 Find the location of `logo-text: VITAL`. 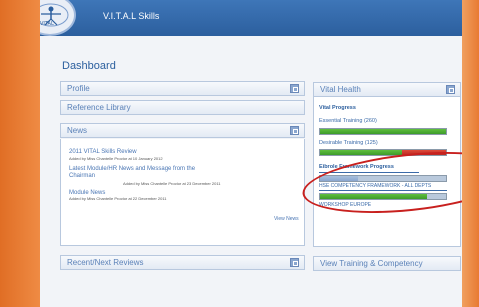

logo-text: VITAL is located at coordinates (47, 24).